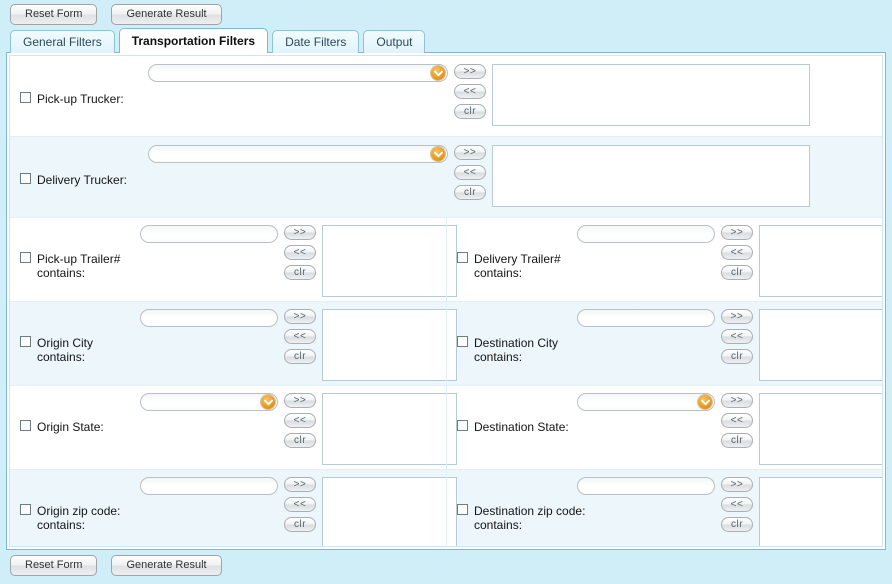  I want to click on filter-cell-destination-state: Destination State: >> << clr, so click(664, 427).